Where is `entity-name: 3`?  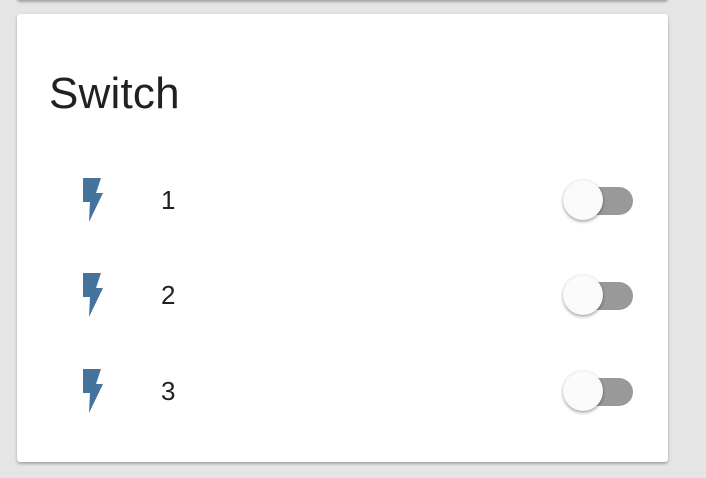
entity-name: 3 is located at coordinates (168, 391).